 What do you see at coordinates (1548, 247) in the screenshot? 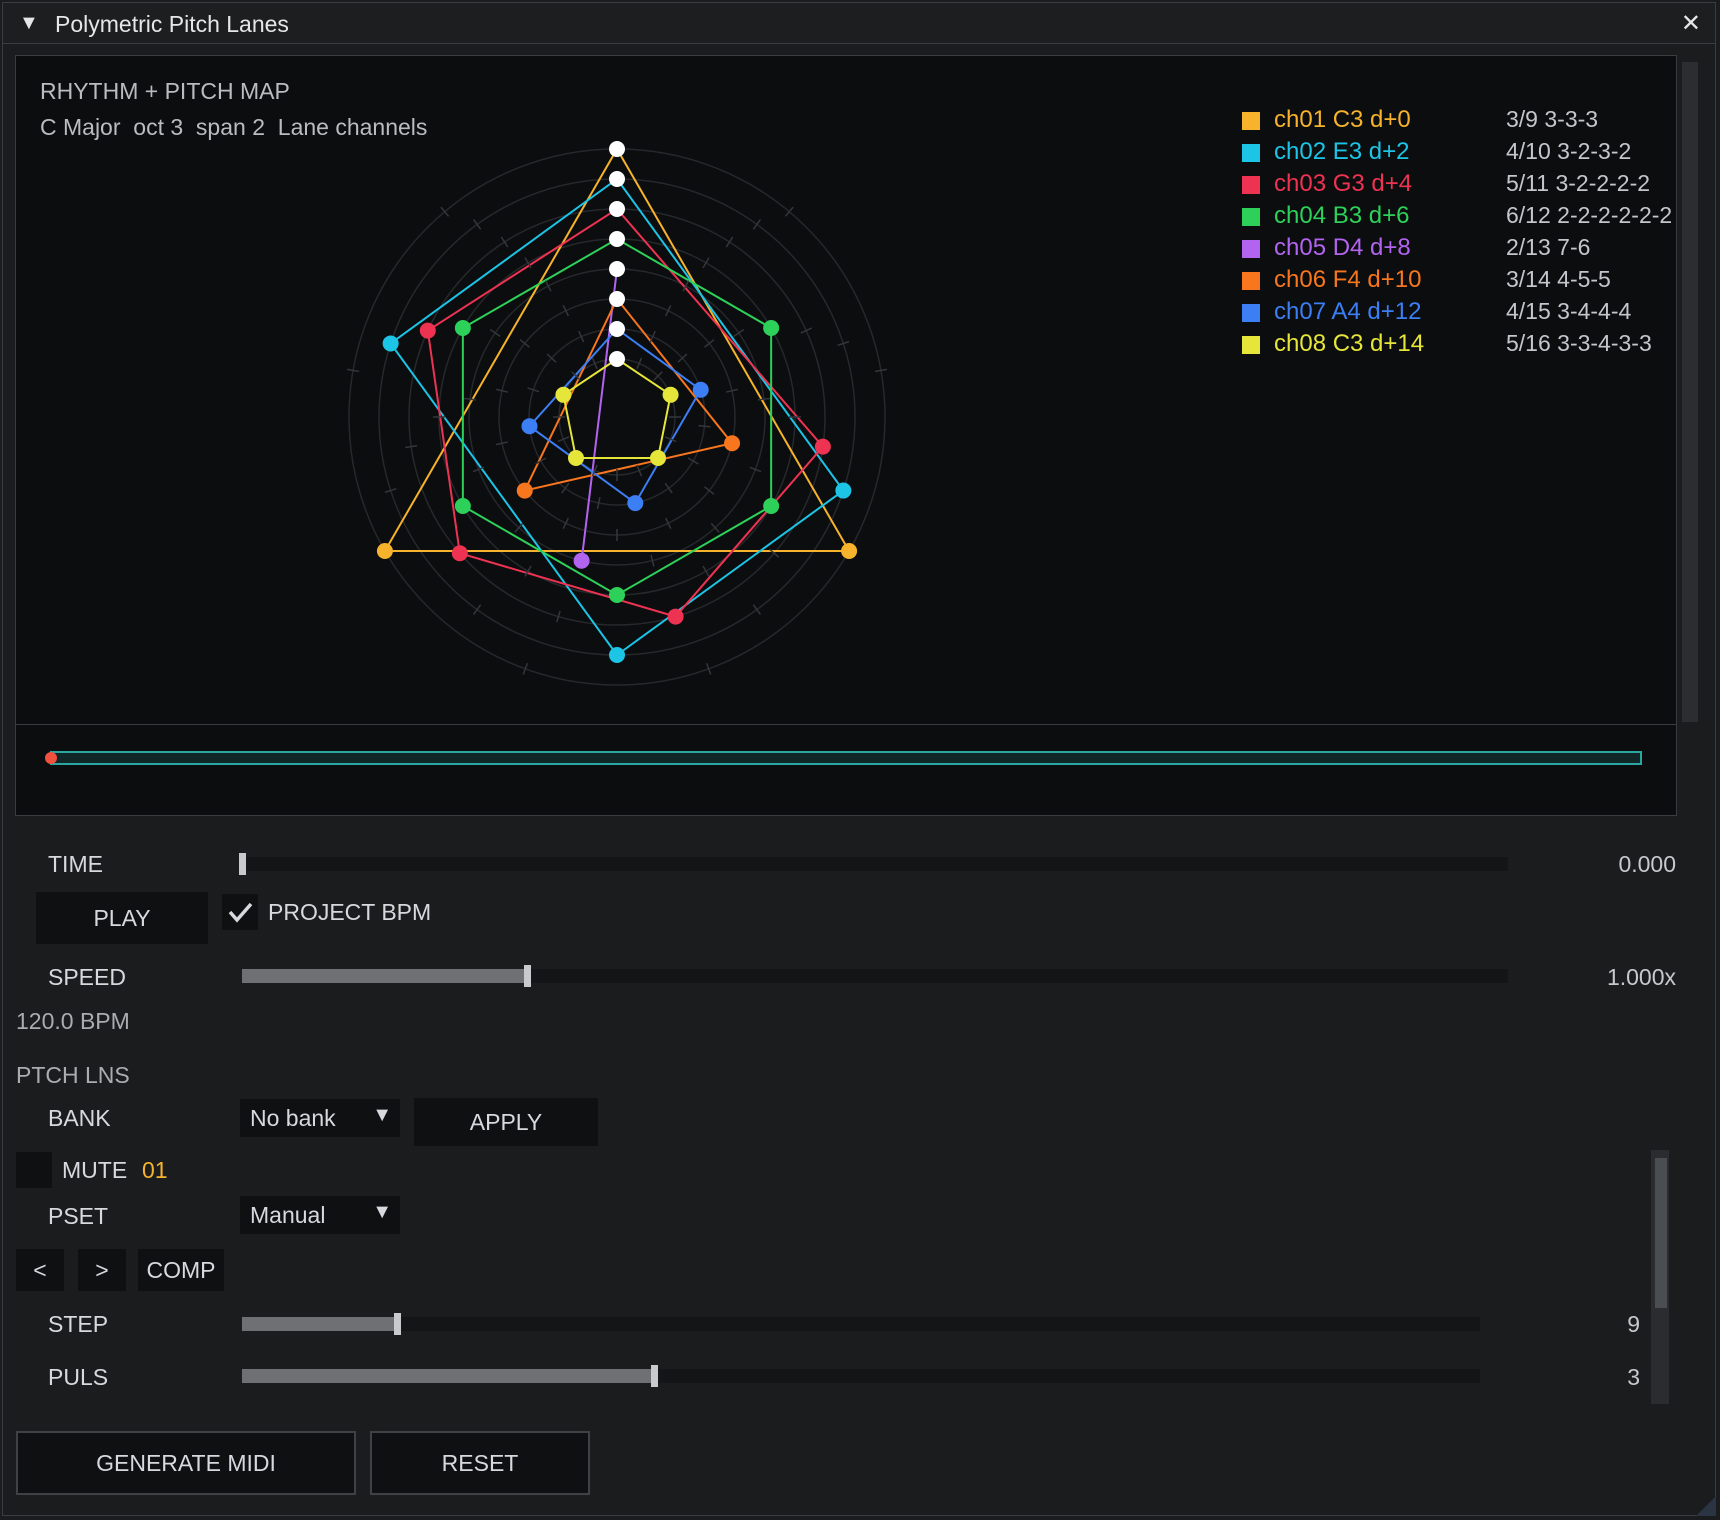
I see `legend-pattern: 2/13 7-6` at bounding box center [1548, 247].